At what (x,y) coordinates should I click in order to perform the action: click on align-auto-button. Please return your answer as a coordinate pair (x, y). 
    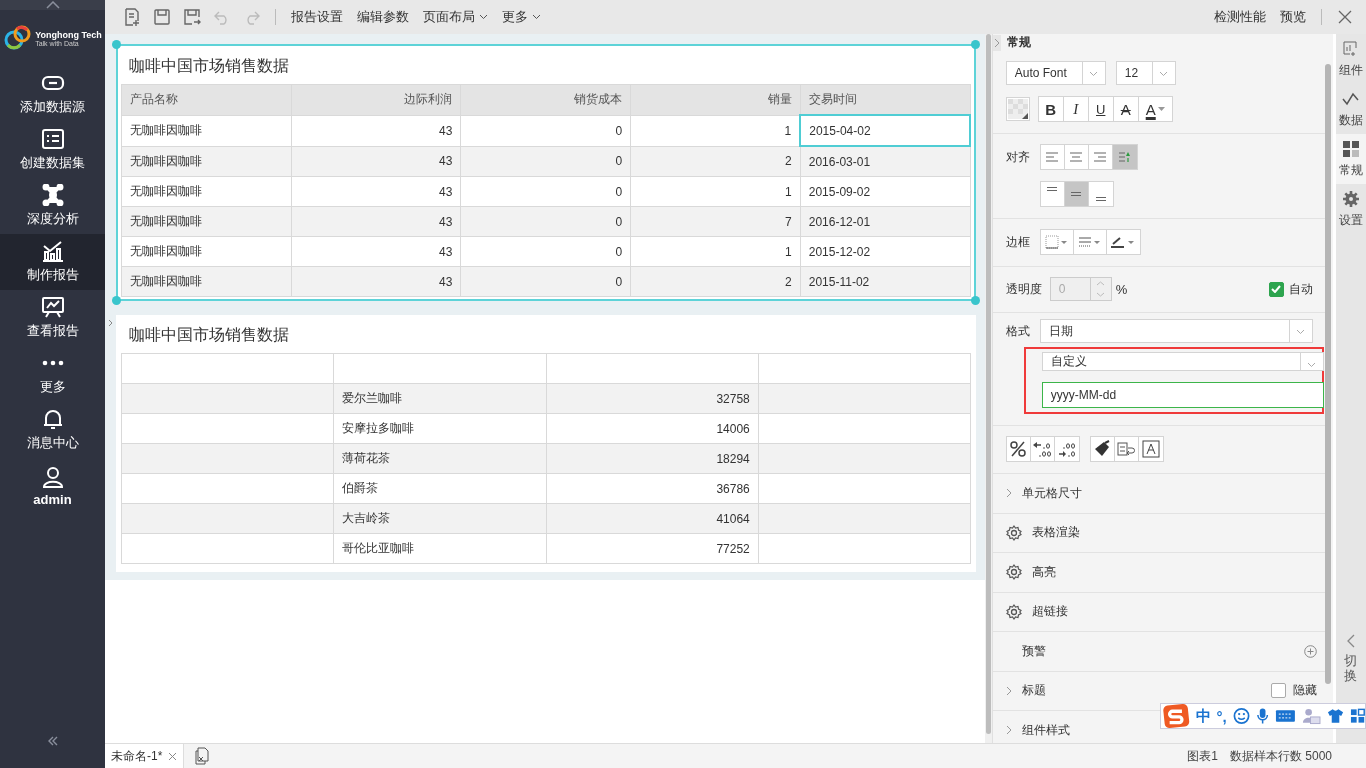
    Looking at the image, I should click on (1124, 157).